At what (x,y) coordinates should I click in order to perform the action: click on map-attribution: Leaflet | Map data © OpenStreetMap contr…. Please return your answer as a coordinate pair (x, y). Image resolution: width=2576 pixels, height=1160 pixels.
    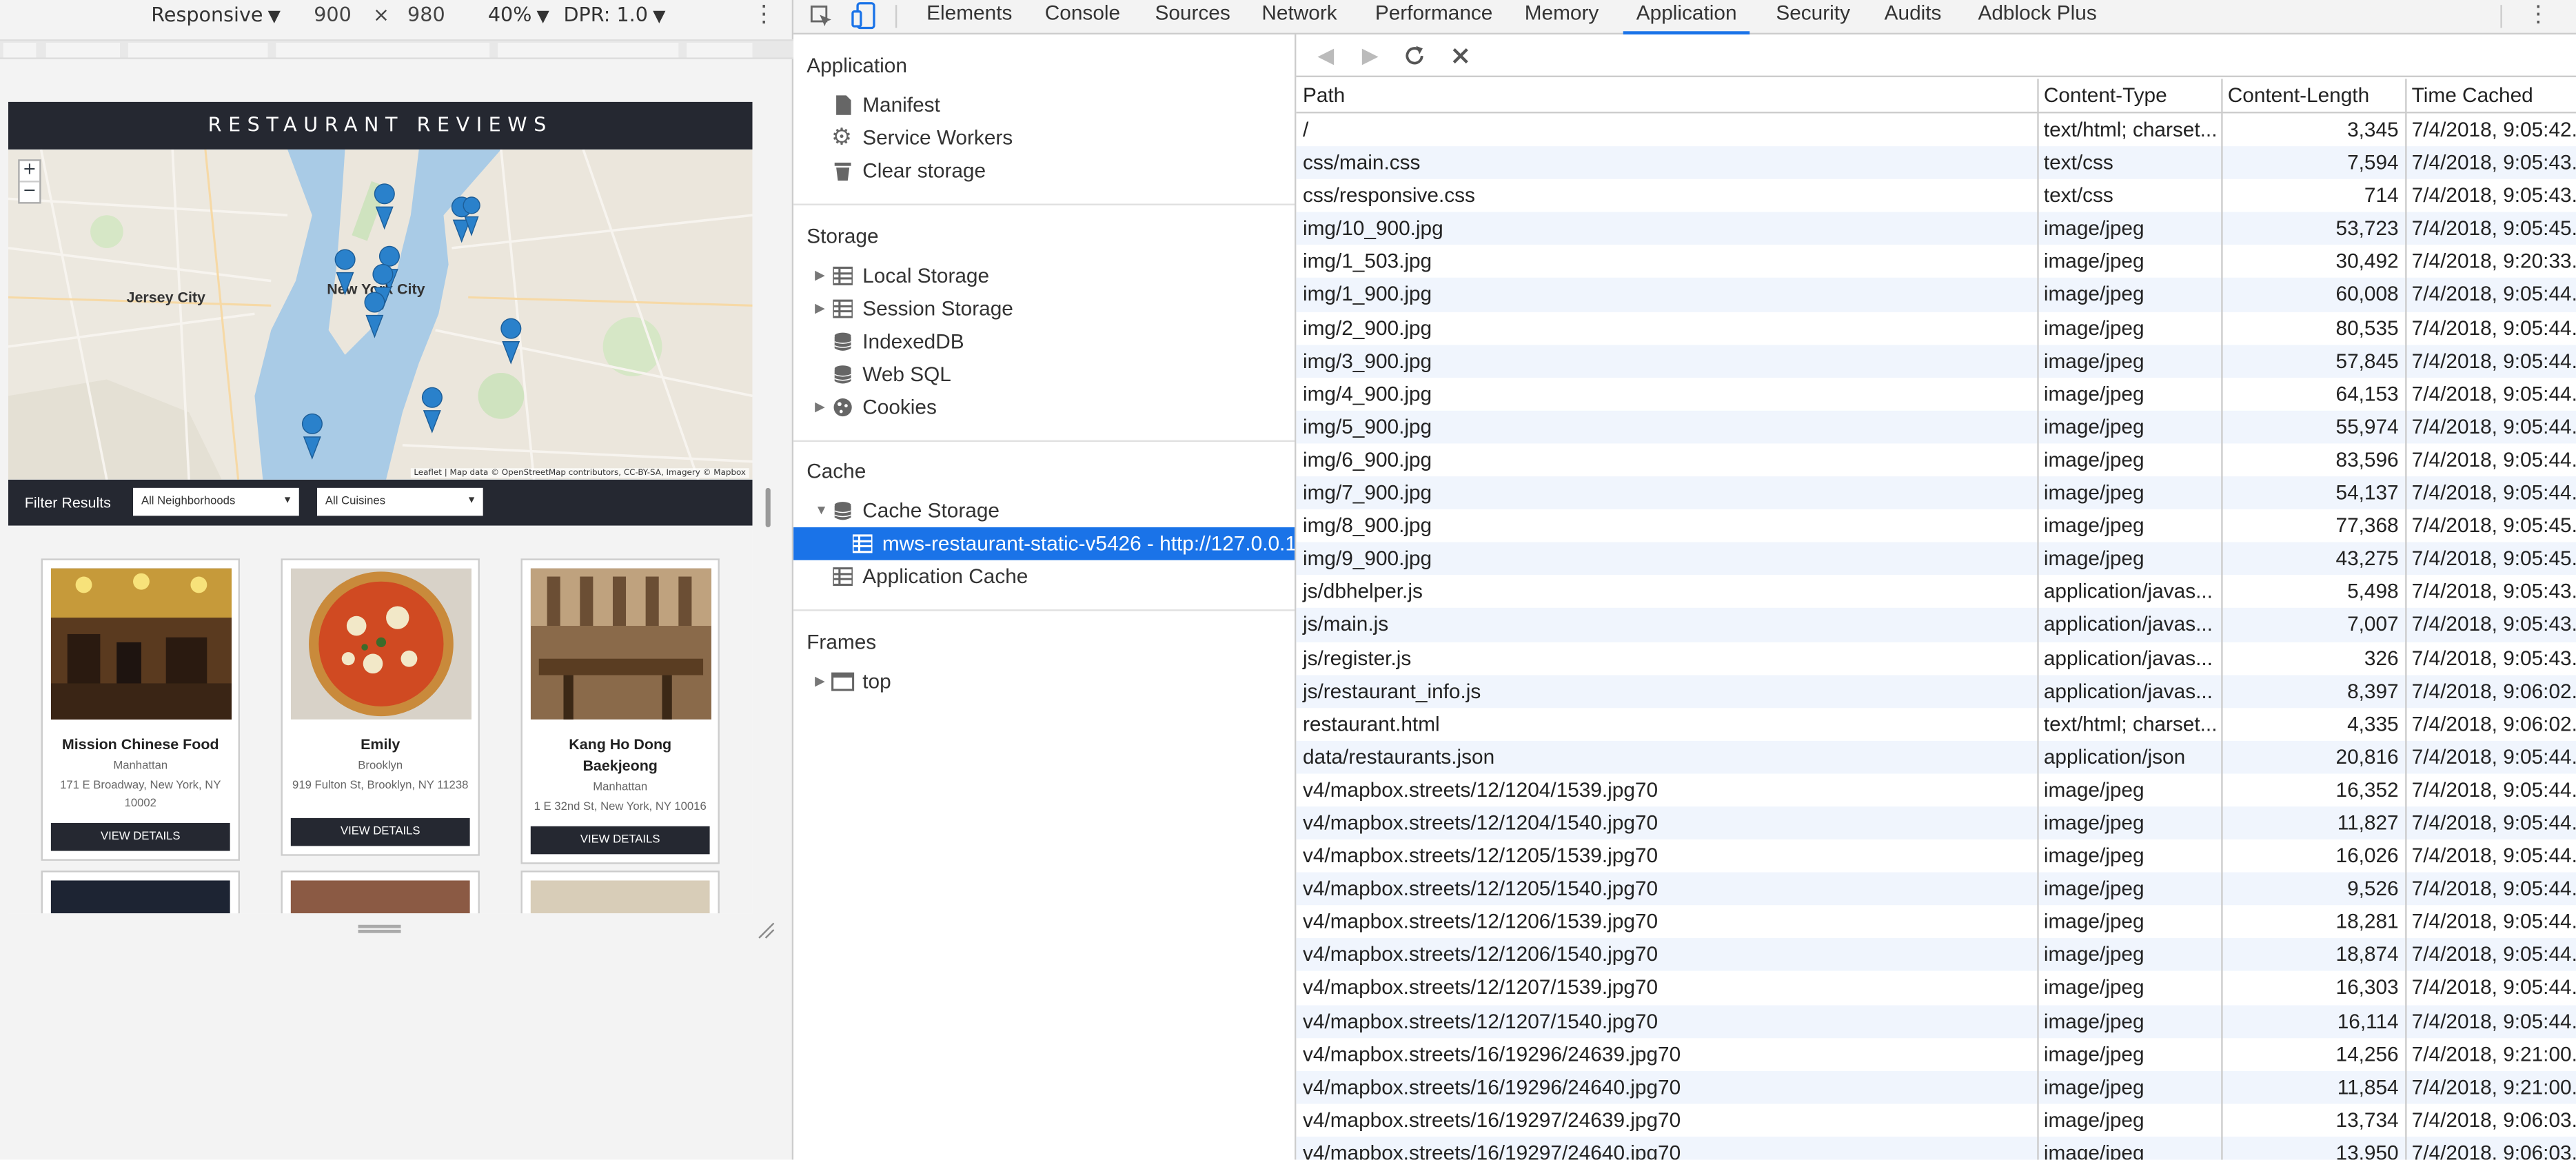
    Looking at the image, I should click on (579, 473).